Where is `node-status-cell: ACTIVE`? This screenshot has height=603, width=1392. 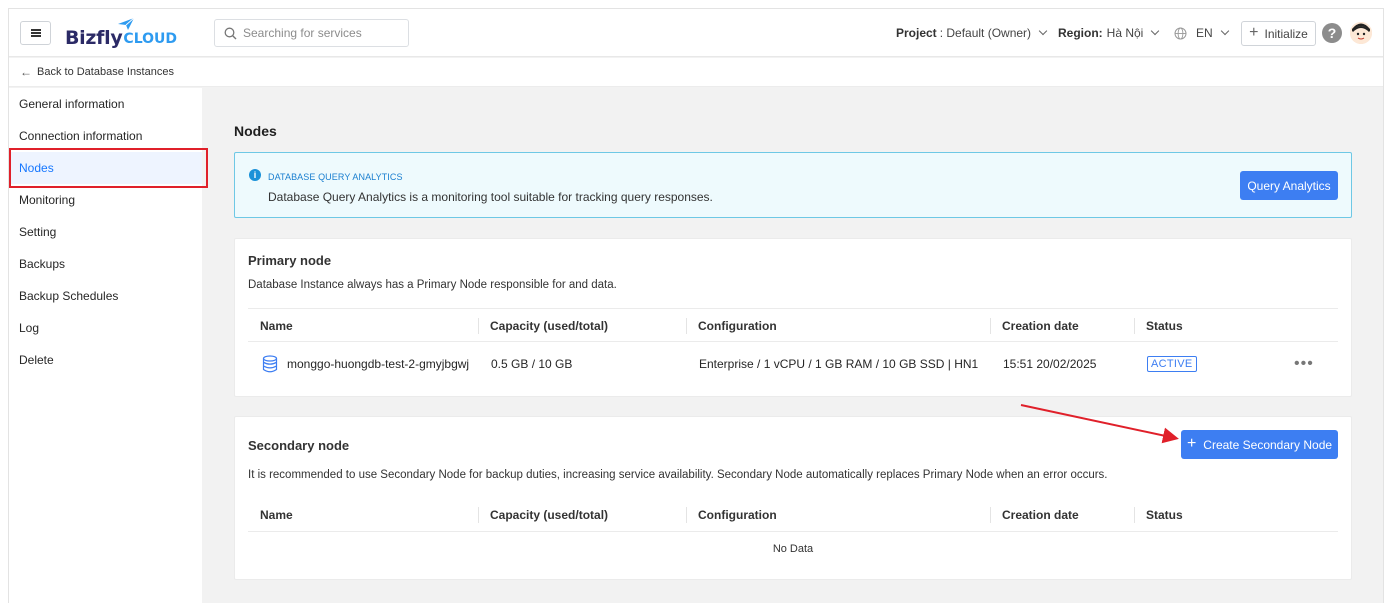 node-status-cell: ACTIVE is located at coordinates (1172, 364).